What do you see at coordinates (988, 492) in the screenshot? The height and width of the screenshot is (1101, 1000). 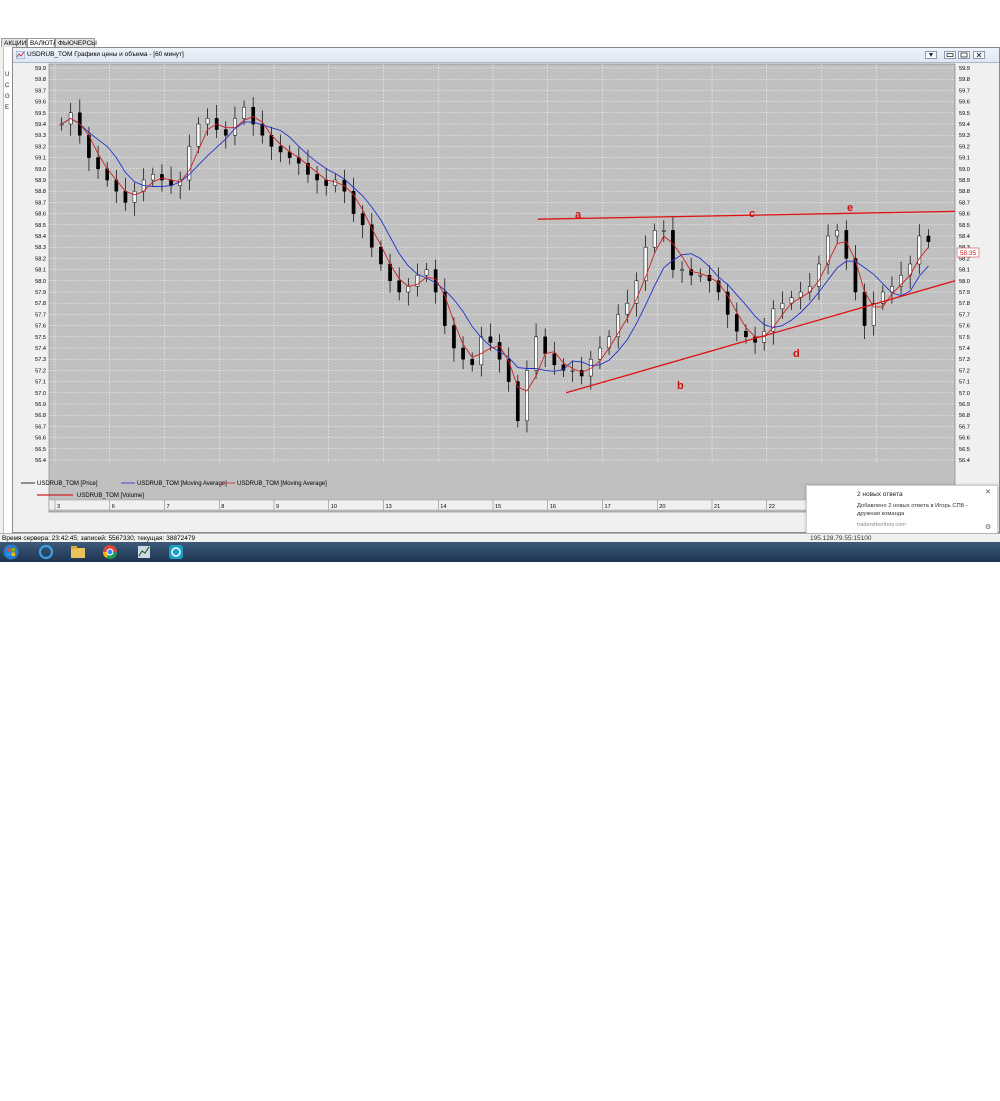 I see `close-icon: ✕` at bounding box center [988, 492].